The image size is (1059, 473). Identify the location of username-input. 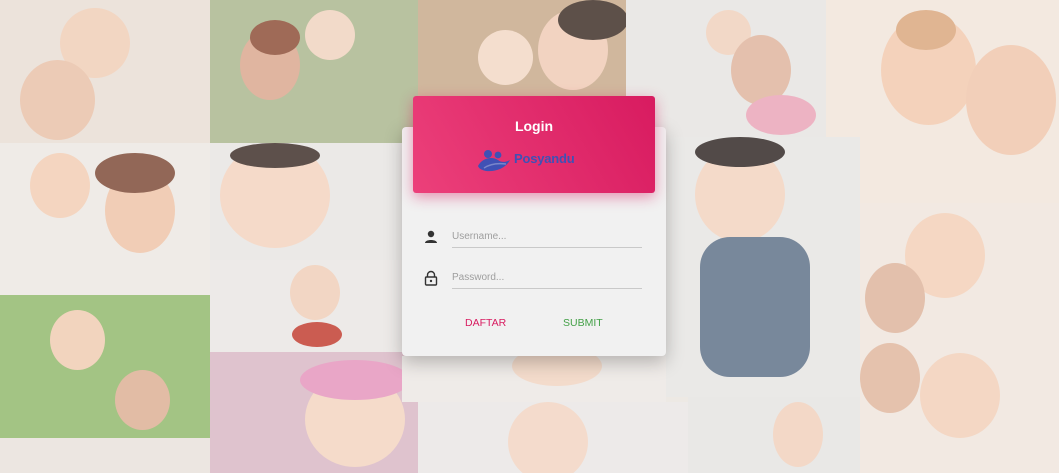
(547, 236).